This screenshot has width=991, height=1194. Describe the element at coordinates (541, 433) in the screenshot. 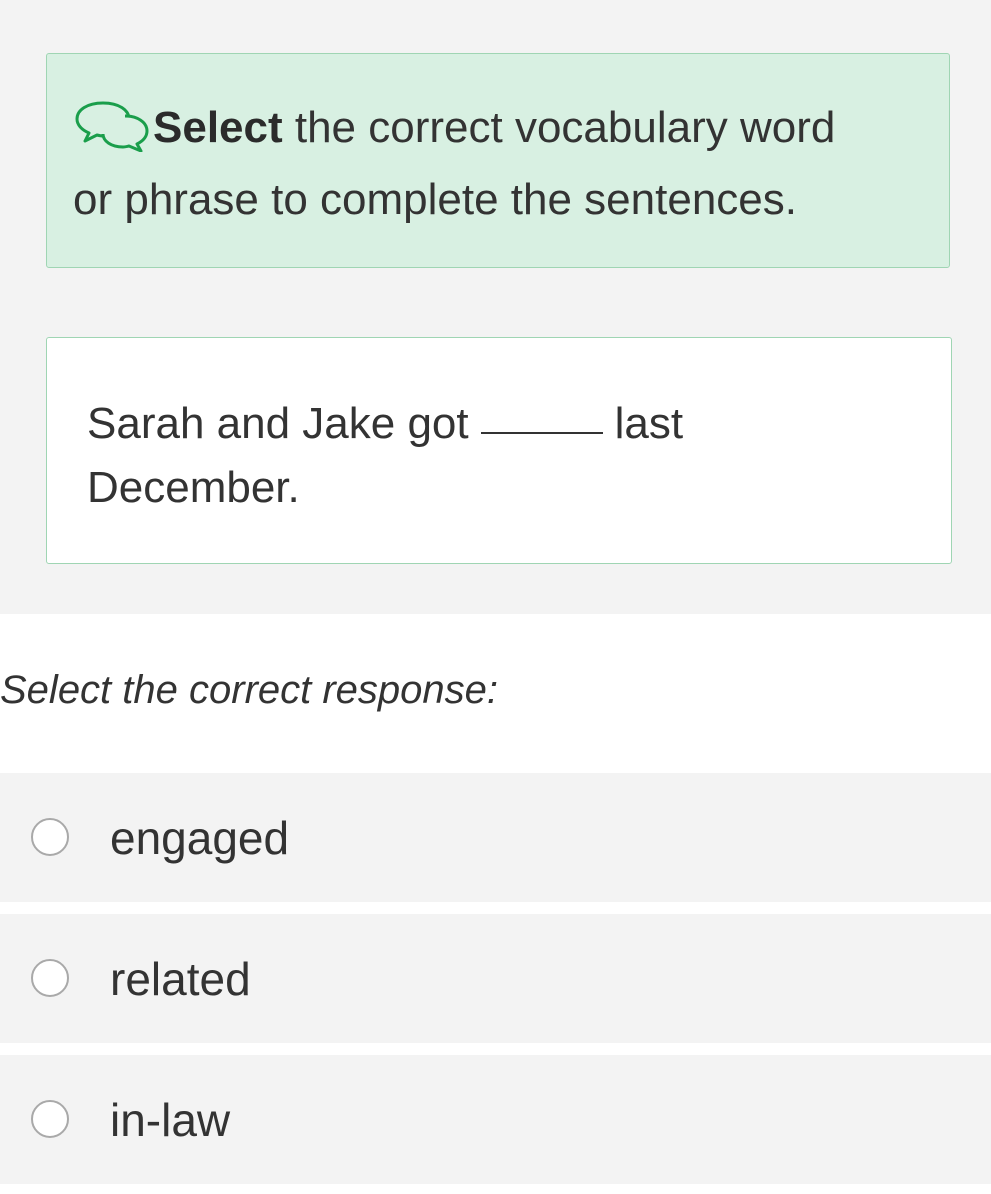

I see `sentence-blank` at that location.